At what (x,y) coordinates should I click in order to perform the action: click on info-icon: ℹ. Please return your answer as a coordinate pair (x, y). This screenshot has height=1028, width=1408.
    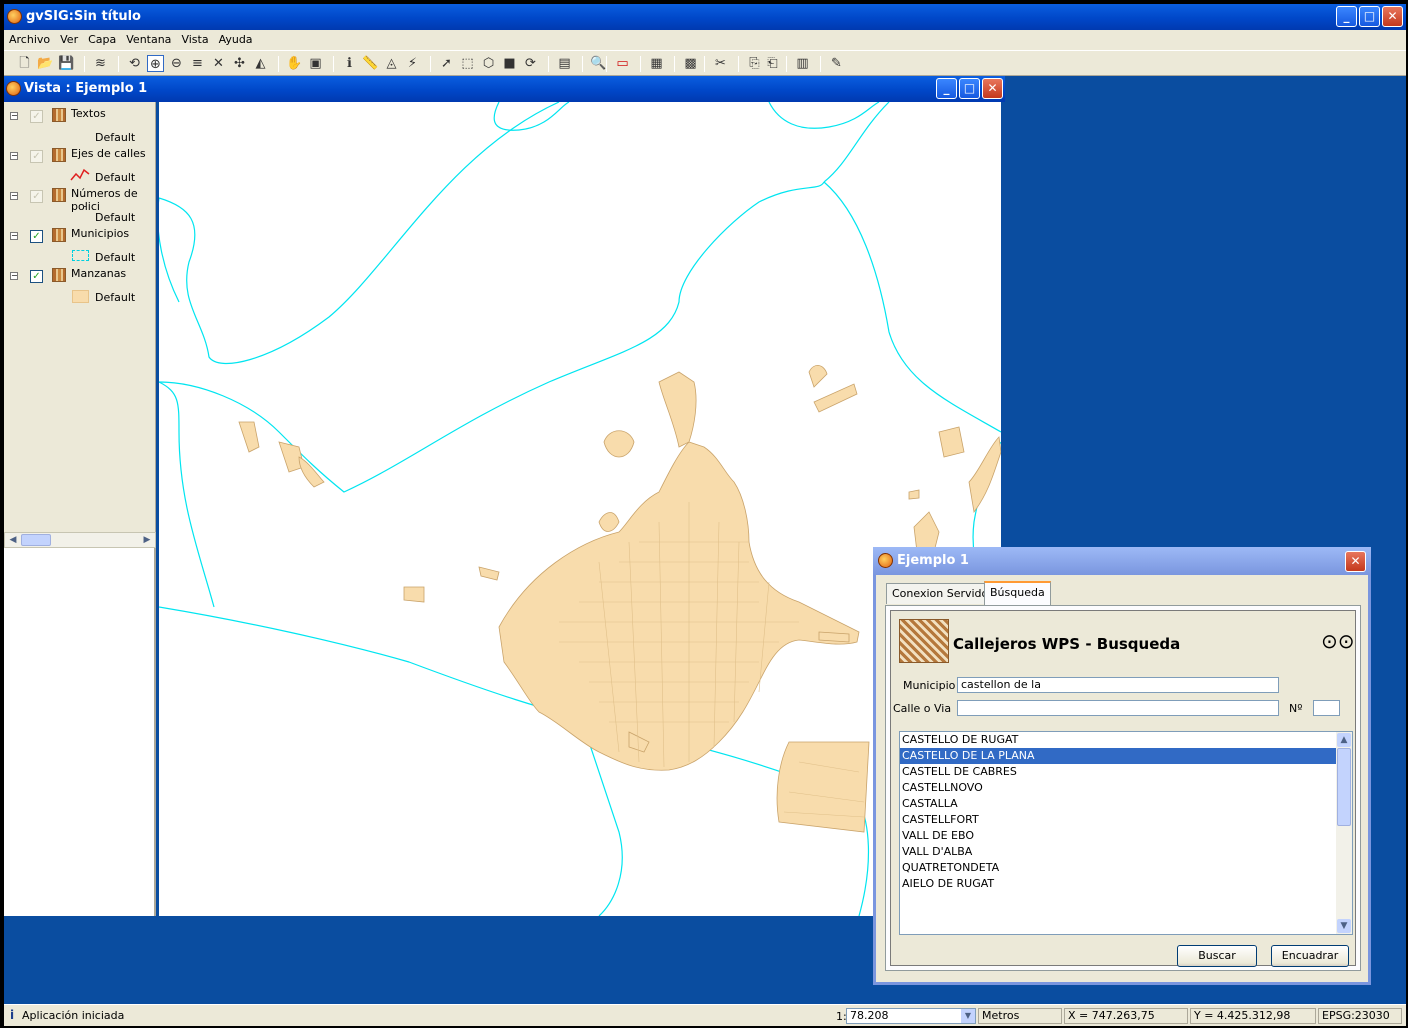
    Looking at the image, I should click on (349, 63).